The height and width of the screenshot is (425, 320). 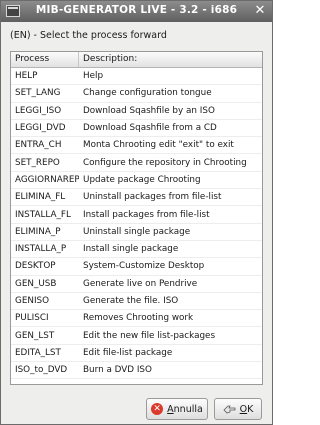 I want to click on description-cell: Install single package, so click(x=131, y=249).